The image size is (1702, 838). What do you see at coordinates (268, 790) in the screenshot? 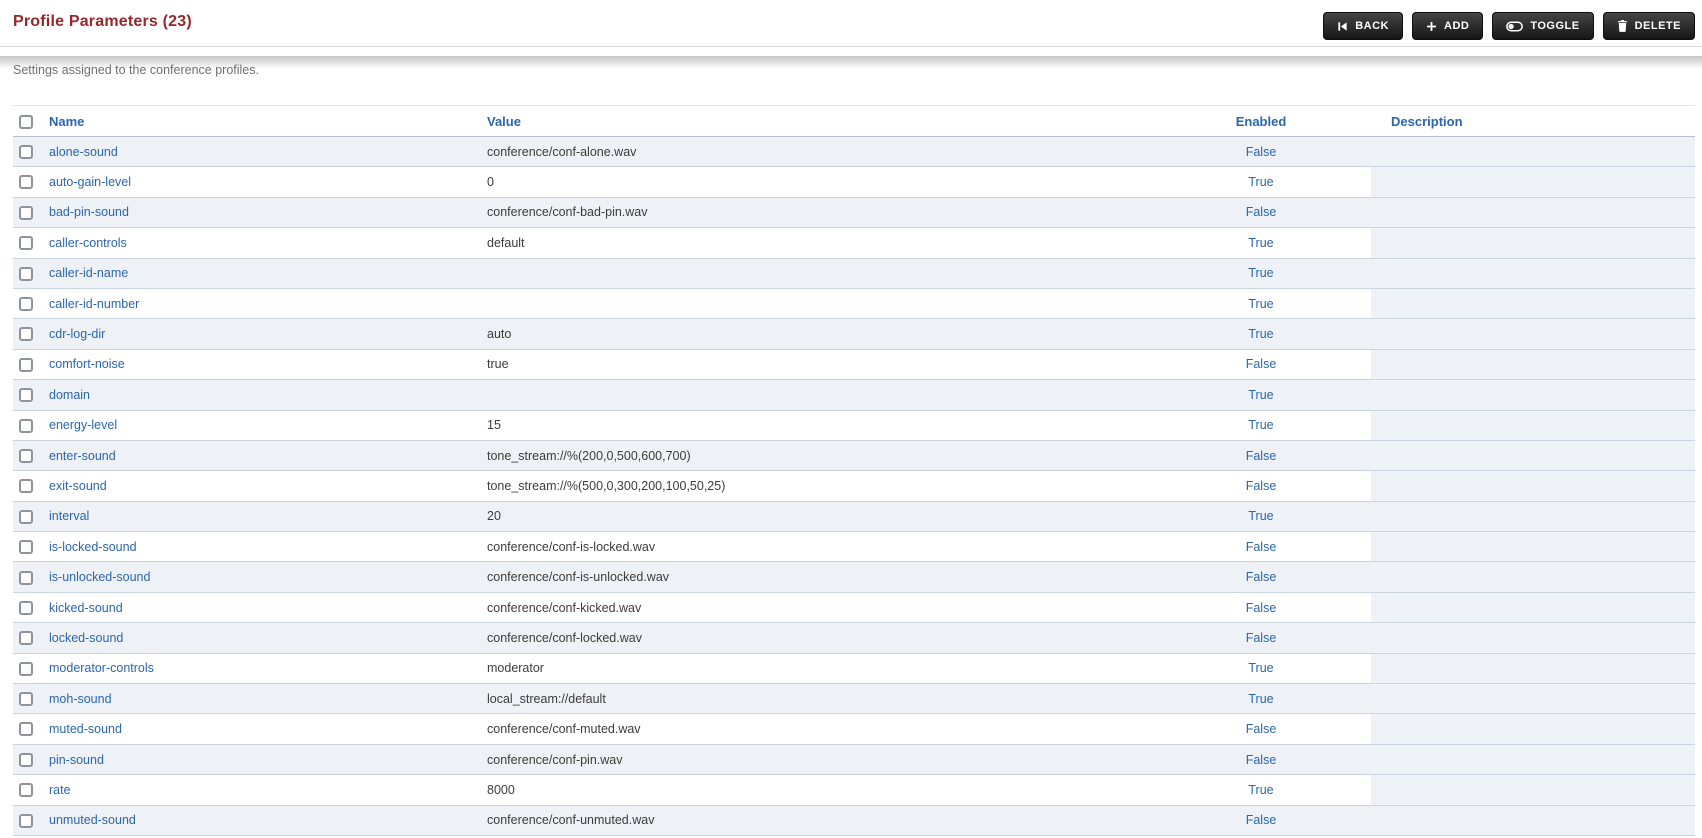
I see `parameter-name-cell: rate` at bounding box center [268, 790].